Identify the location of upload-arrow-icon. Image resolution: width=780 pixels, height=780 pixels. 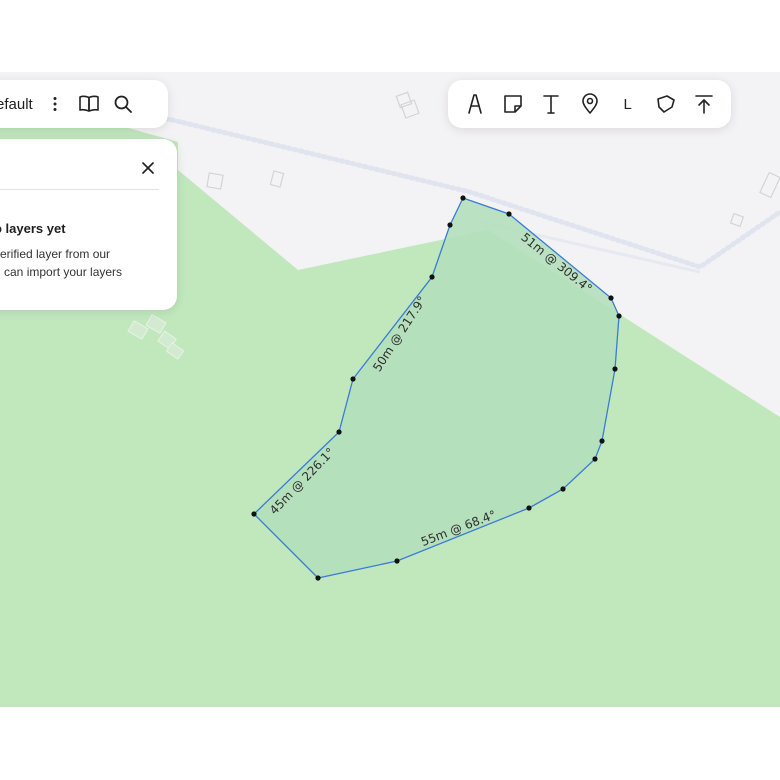
(704, 104).